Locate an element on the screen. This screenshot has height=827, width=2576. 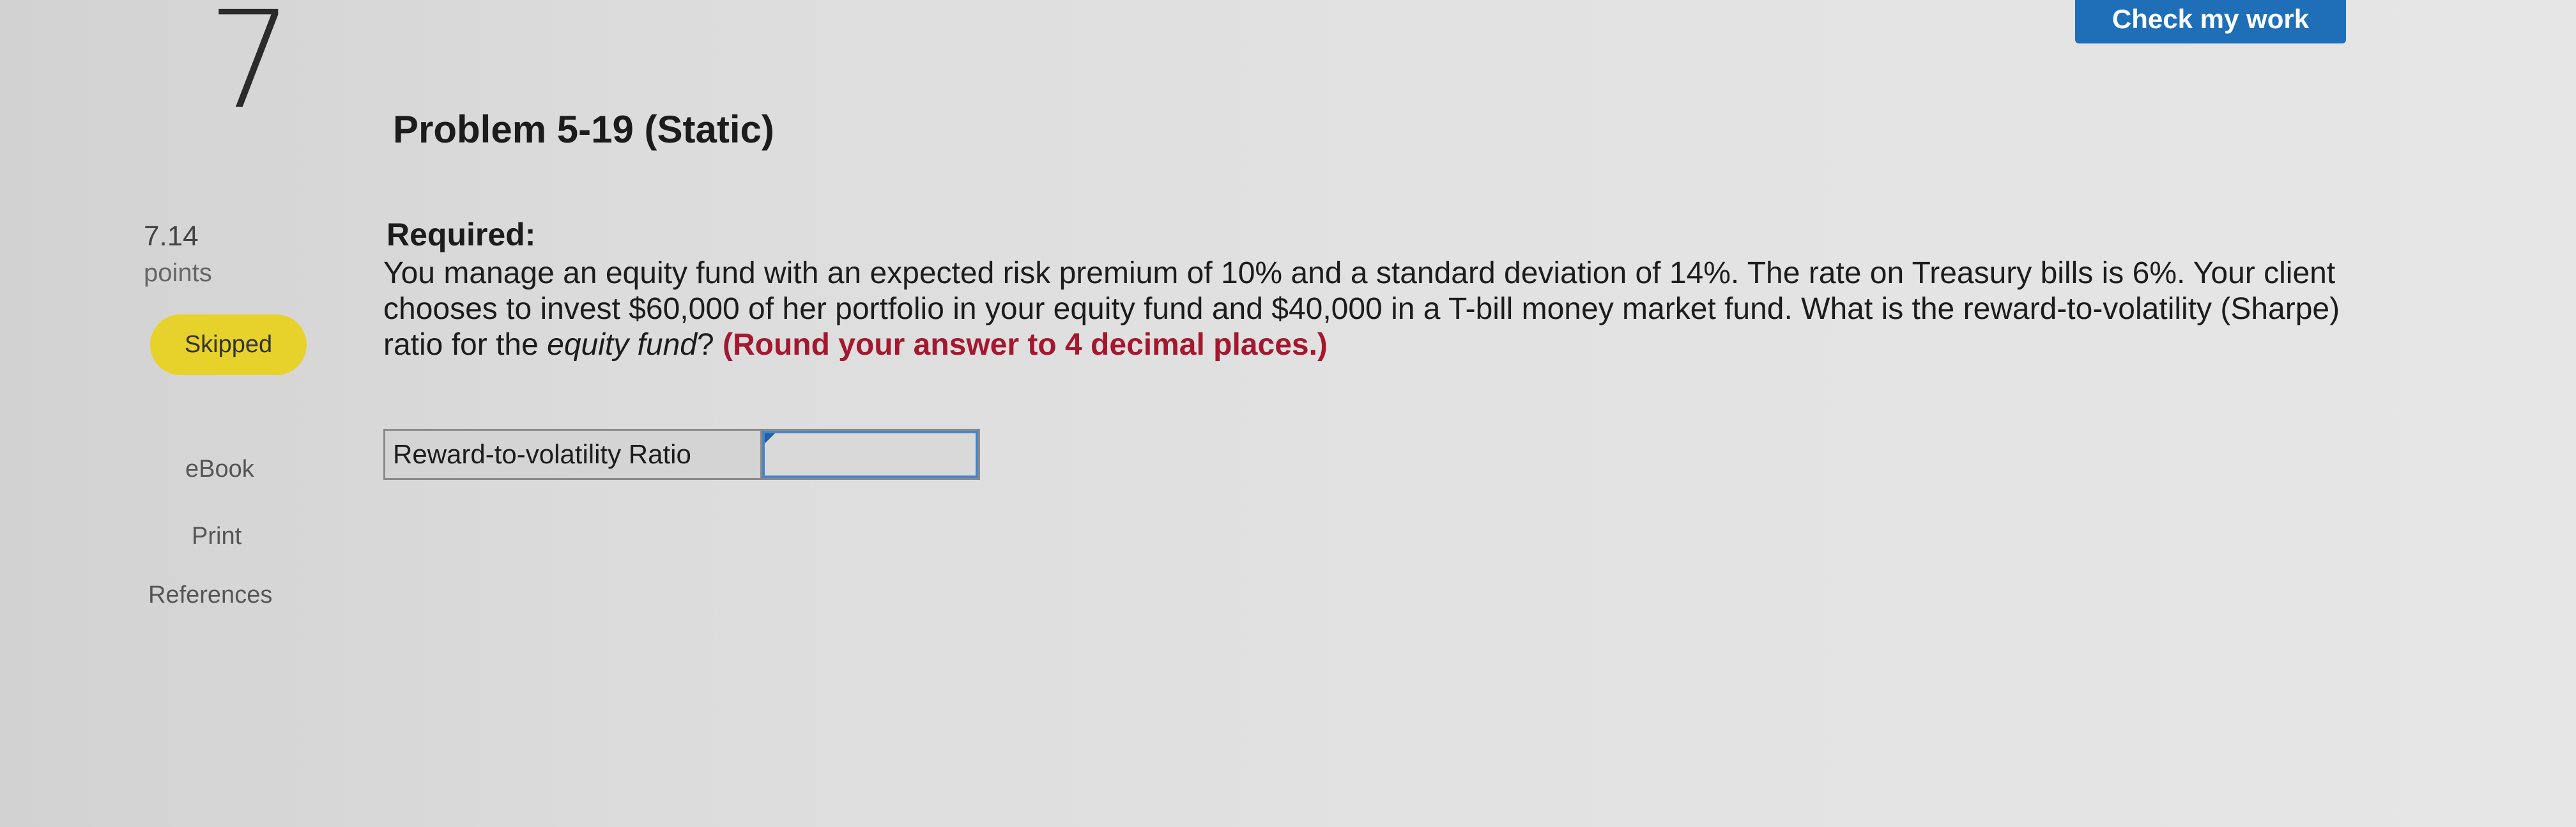
print-link: Print is located at coordinates (216, 536).